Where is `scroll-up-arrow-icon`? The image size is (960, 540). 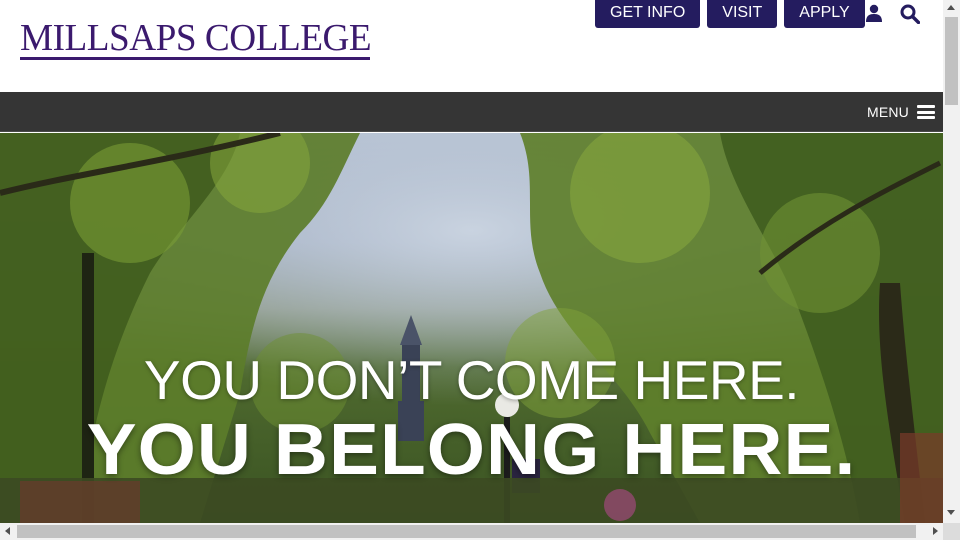
scroll-up-arrow-icon is located at coordinates (951, 7).